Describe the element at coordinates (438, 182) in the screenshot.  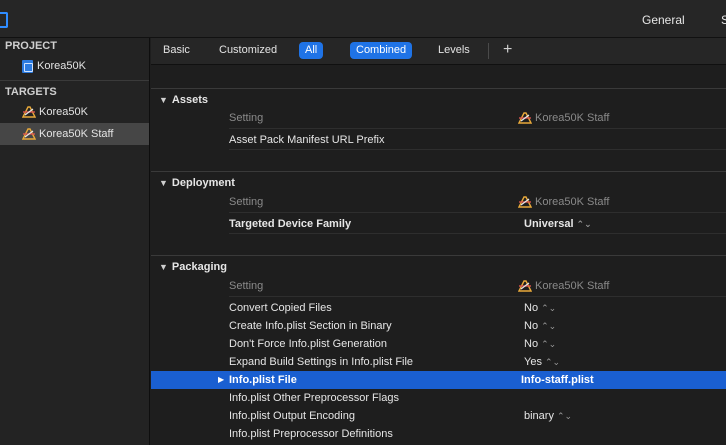
I see `section-header-deployment: ▼ Deployment` at that location.